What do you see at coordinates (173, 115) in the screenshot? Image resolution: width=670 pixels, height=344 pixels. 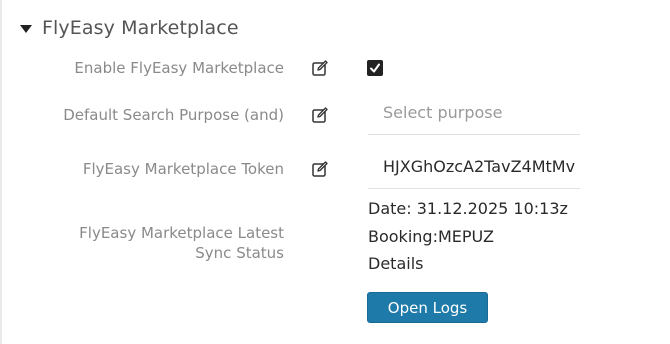 I see `search-purpose-label: Default Search Purpose (and)` at bounding box center [173, 115].